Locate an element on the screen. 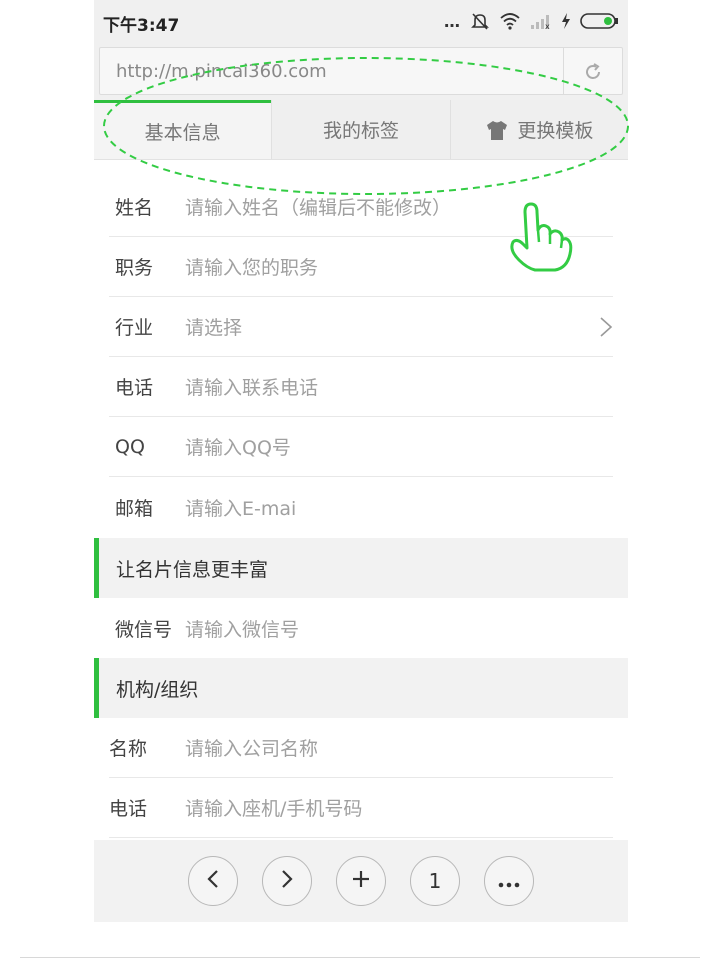 Image resolution: width=719 pixels, height=965 pixels. email-input: 请输入E-mai is located at coordinates (240, 507).